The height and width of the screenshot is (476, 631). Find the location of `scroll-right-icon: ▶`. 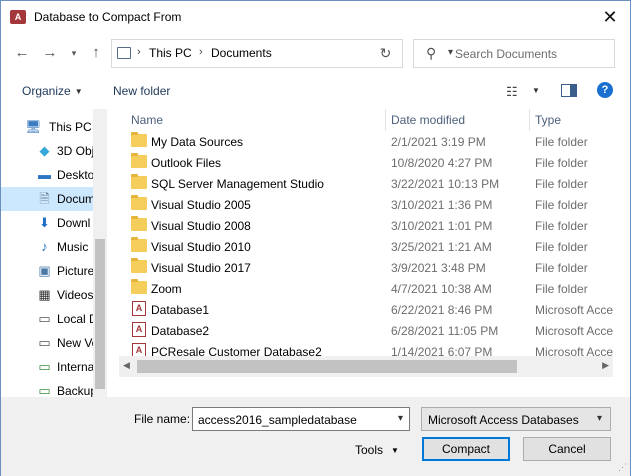

scroll-right-icon: ▶ is located at coordinates (605, 365).